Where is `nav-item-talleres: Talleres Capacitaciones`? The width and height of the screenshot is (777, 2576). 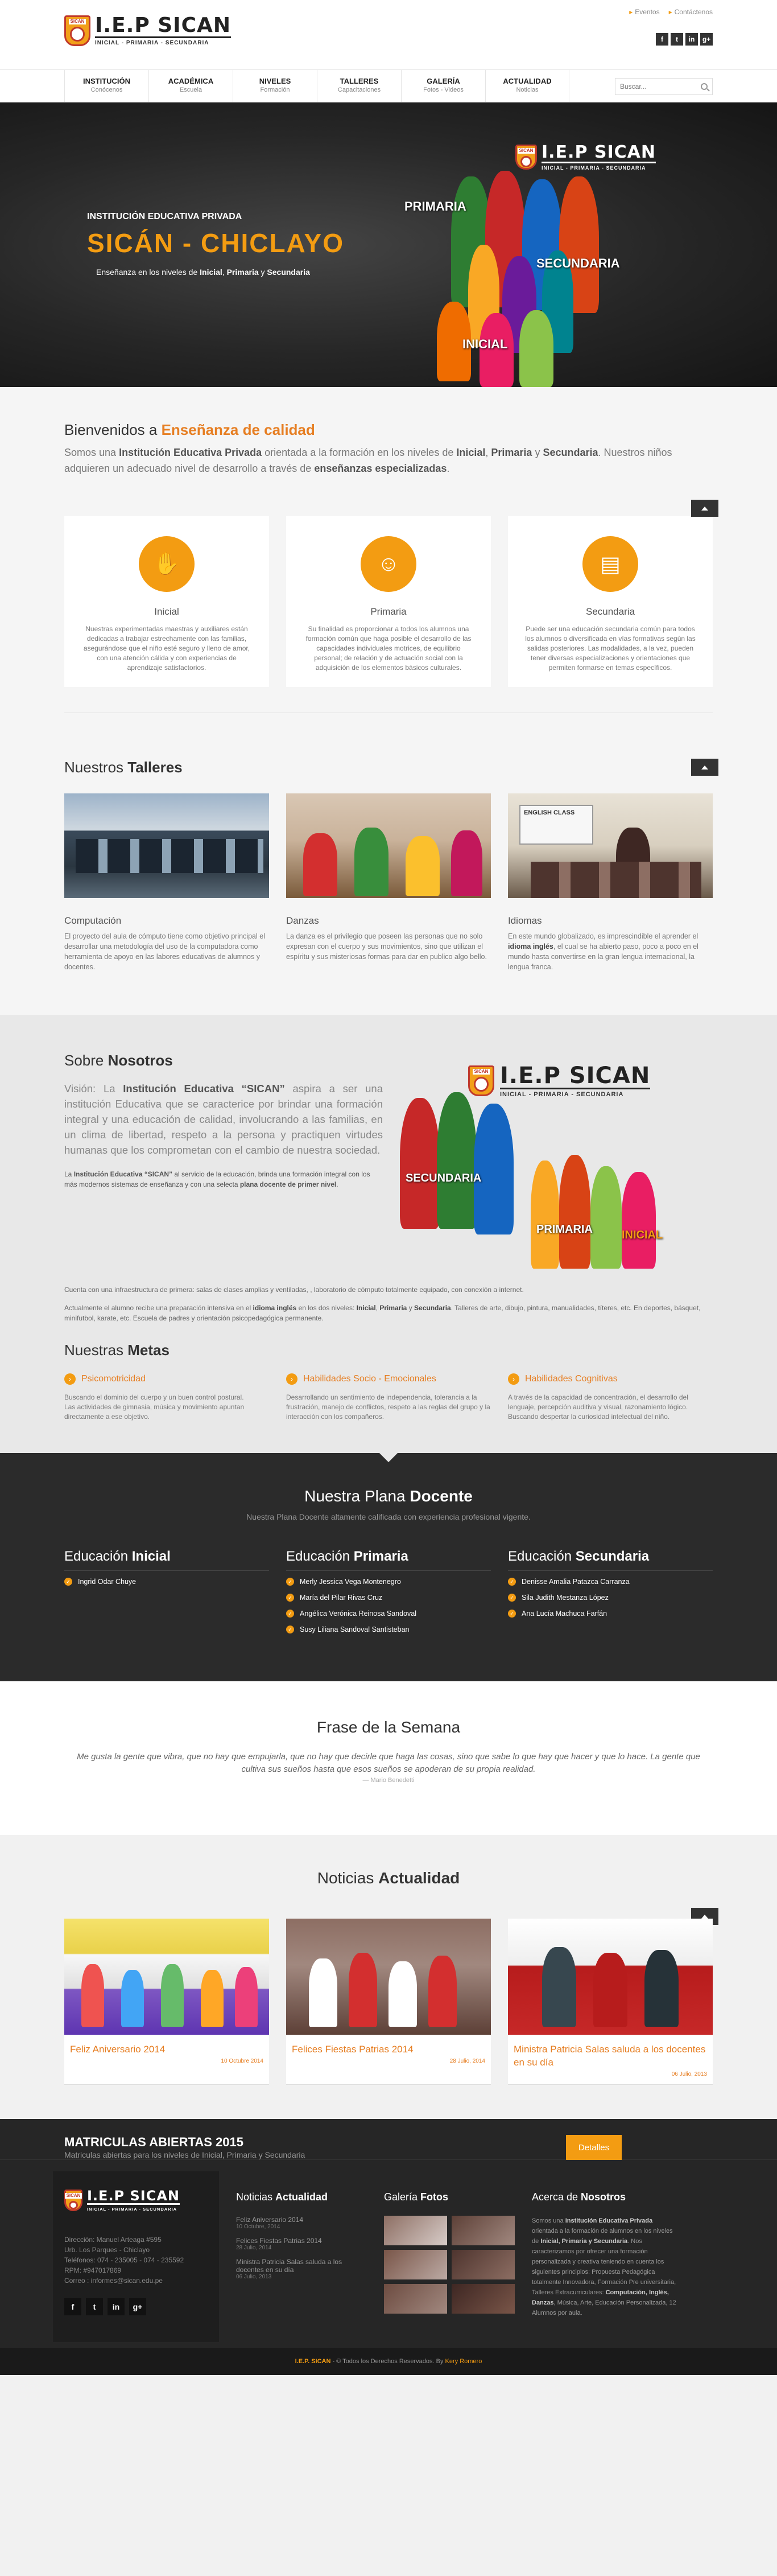 nav-item-talleres: Talleres Capacitaciones is located at coordinates (359, 87).